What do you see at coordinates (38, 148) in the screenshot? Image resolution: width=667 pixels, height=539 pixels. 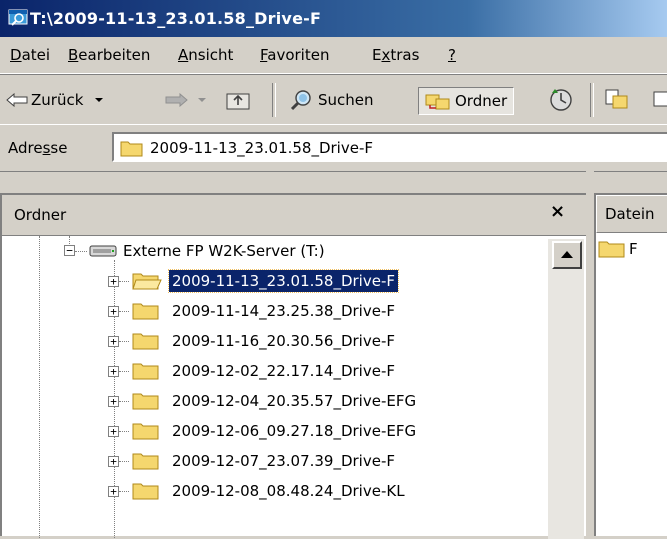 I see `address-label: Adresse` at bounding box center [38, 148].